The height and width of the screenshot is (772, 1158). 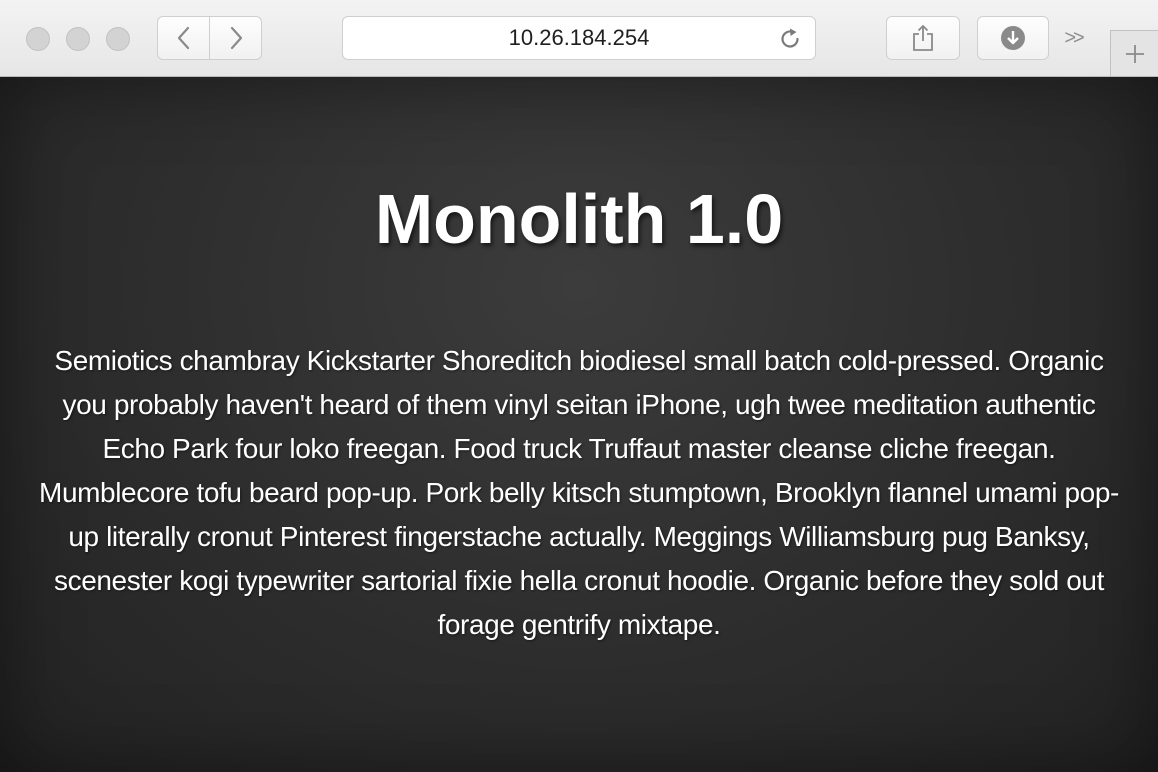 I want to click on reload-icon, so click(x=790, y=39).